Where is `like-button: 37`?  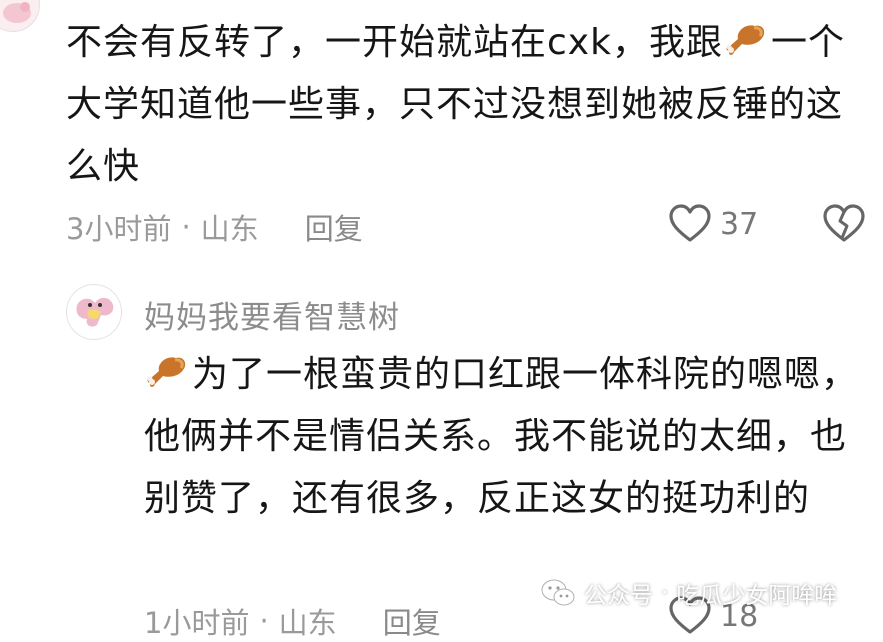 like-button: 37 is located at coordinates (713, 224).